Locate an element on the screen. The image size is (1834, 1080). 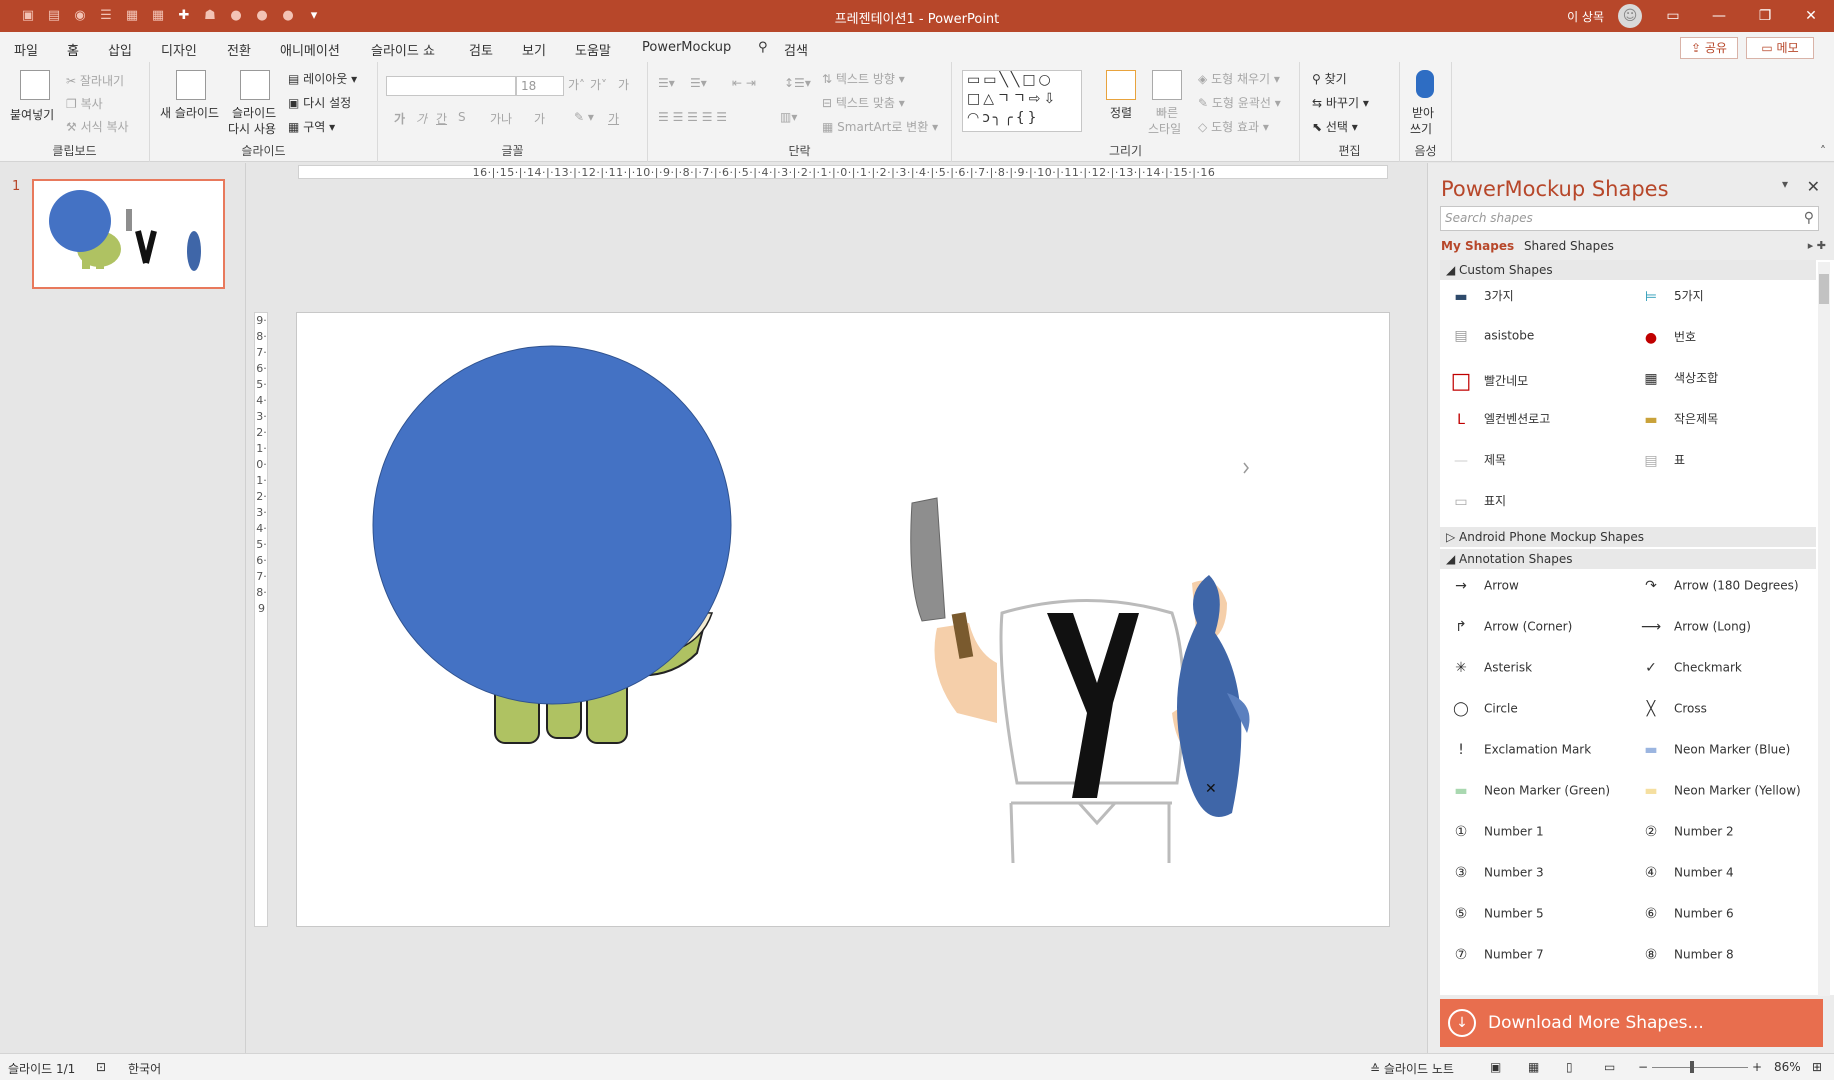
memo-button: ▭ 메모 is located at coordinates (1780, 48).